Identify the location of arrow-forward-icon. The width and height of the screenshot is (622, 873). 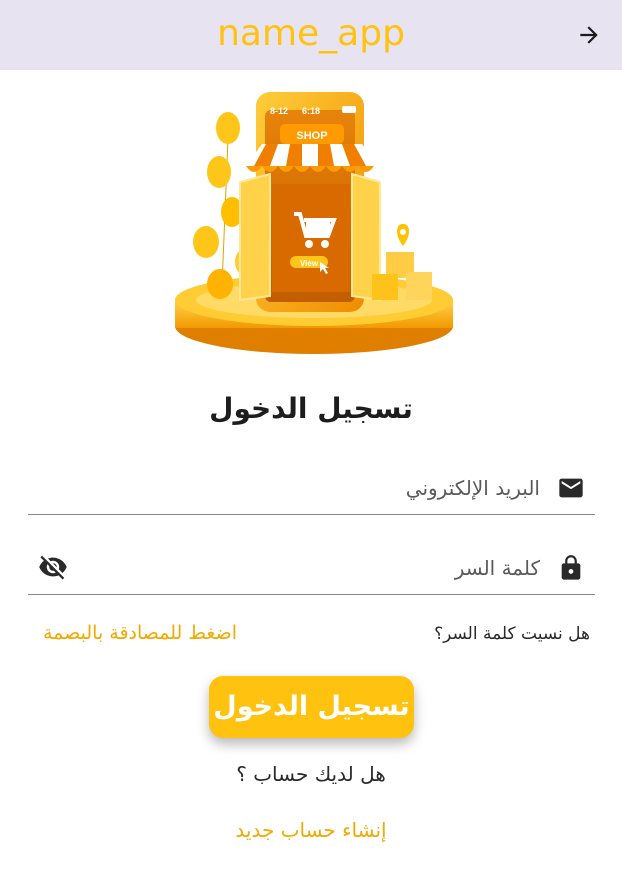
(589, 35).